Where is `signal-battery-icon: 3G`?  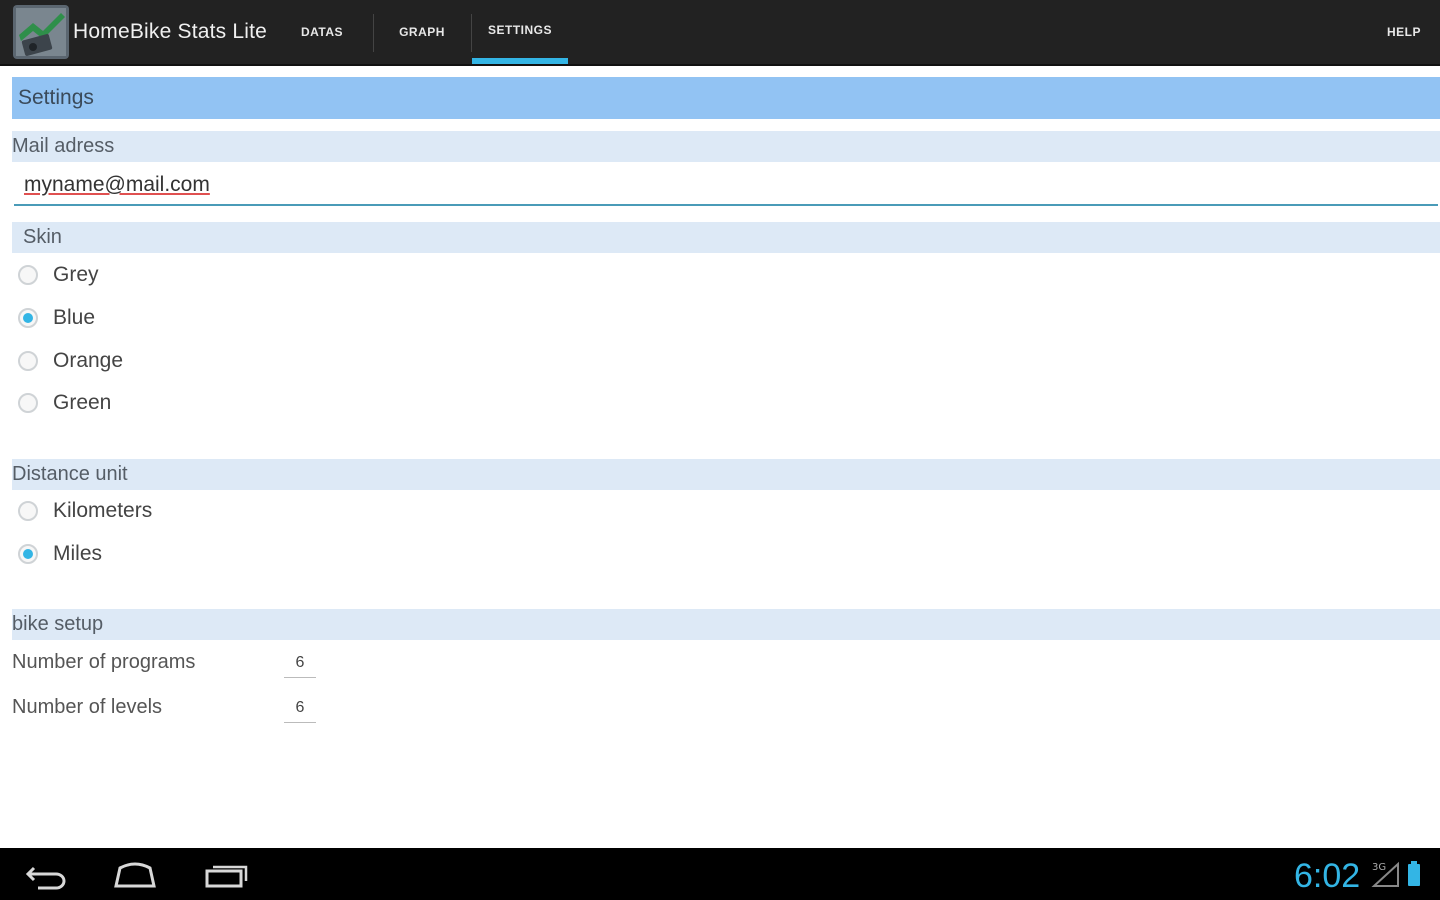 signal-battery-icon: 3G is located at coordinates (1395, 874).